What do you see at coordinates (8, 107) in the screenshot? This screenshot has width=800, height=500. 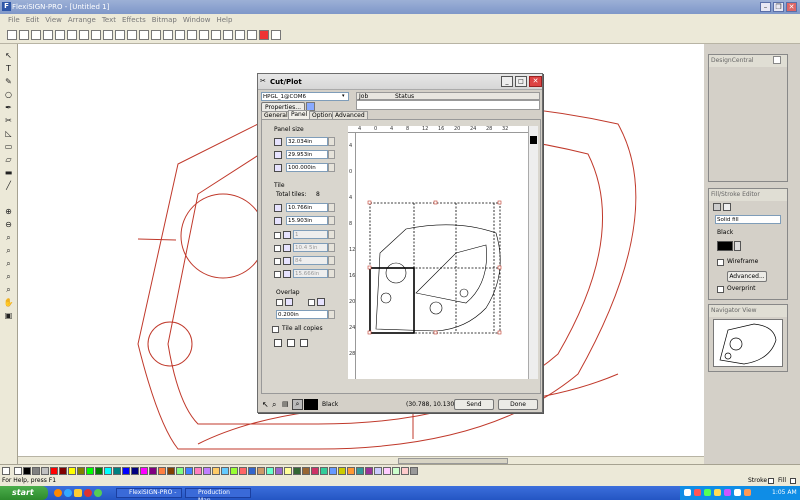 I see `bezier-tool-icon: ✒` at bounding box center [8, 107].